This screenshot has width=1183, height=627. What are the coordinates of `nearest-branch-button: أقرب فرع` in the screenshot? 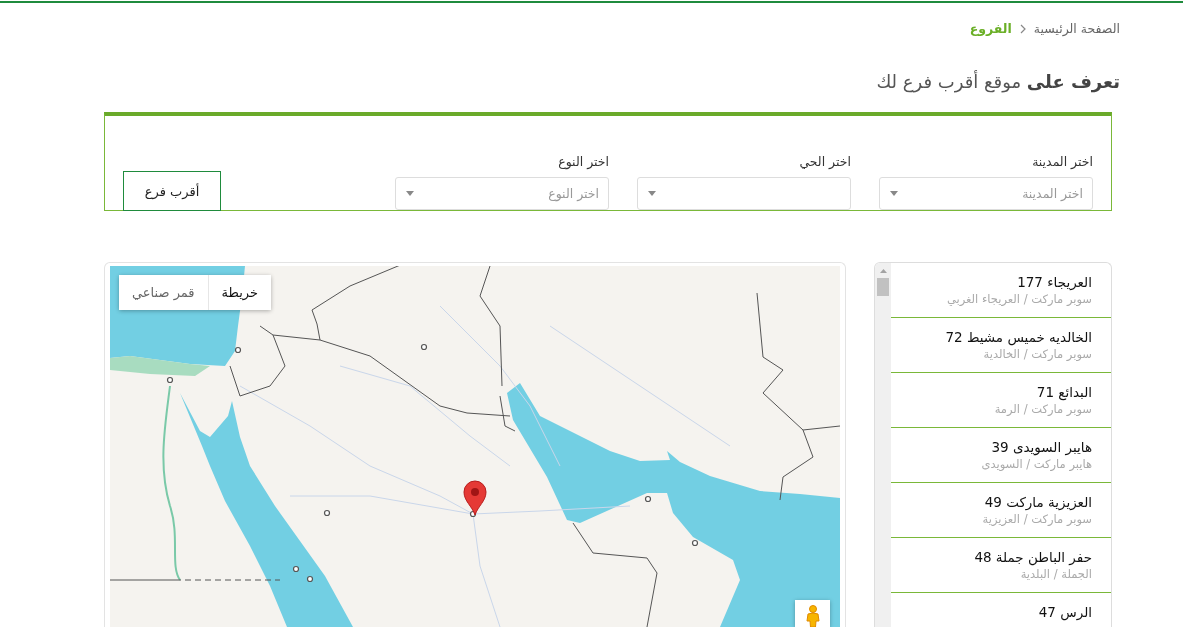 It's located at (172, 191).